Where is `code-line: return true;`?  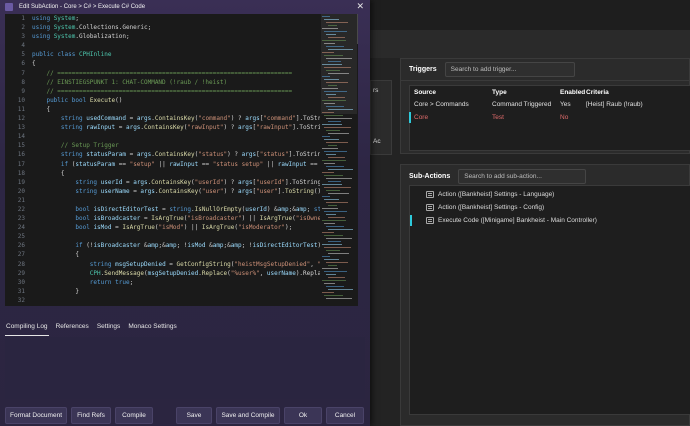
code-line: return true; is located at coordinates (111, 282).